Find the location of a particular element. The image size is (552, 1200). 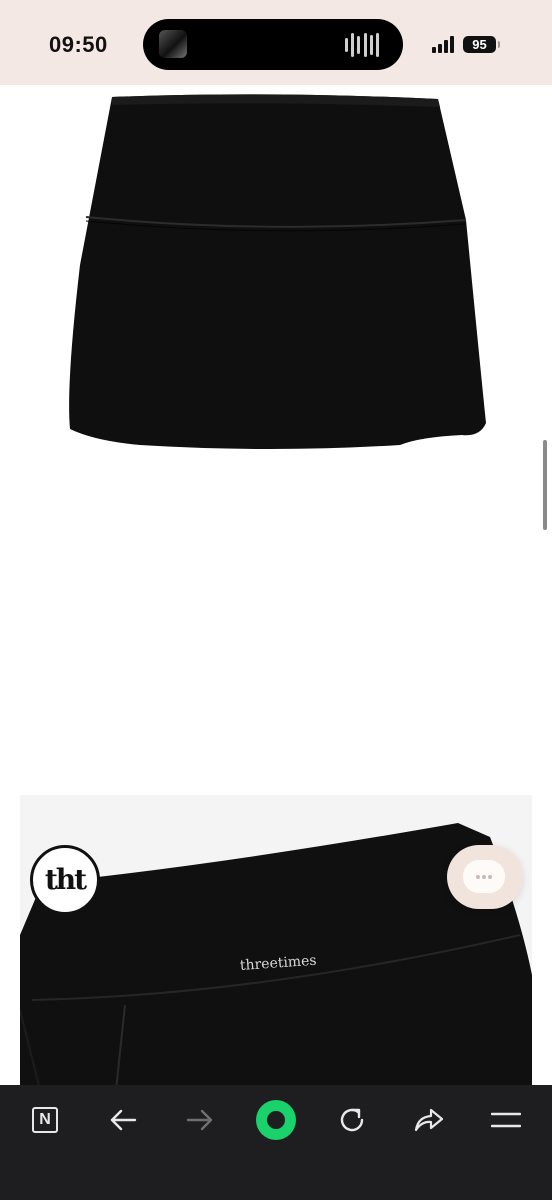

hamburger-icon is located at coordinates (506, 1120).